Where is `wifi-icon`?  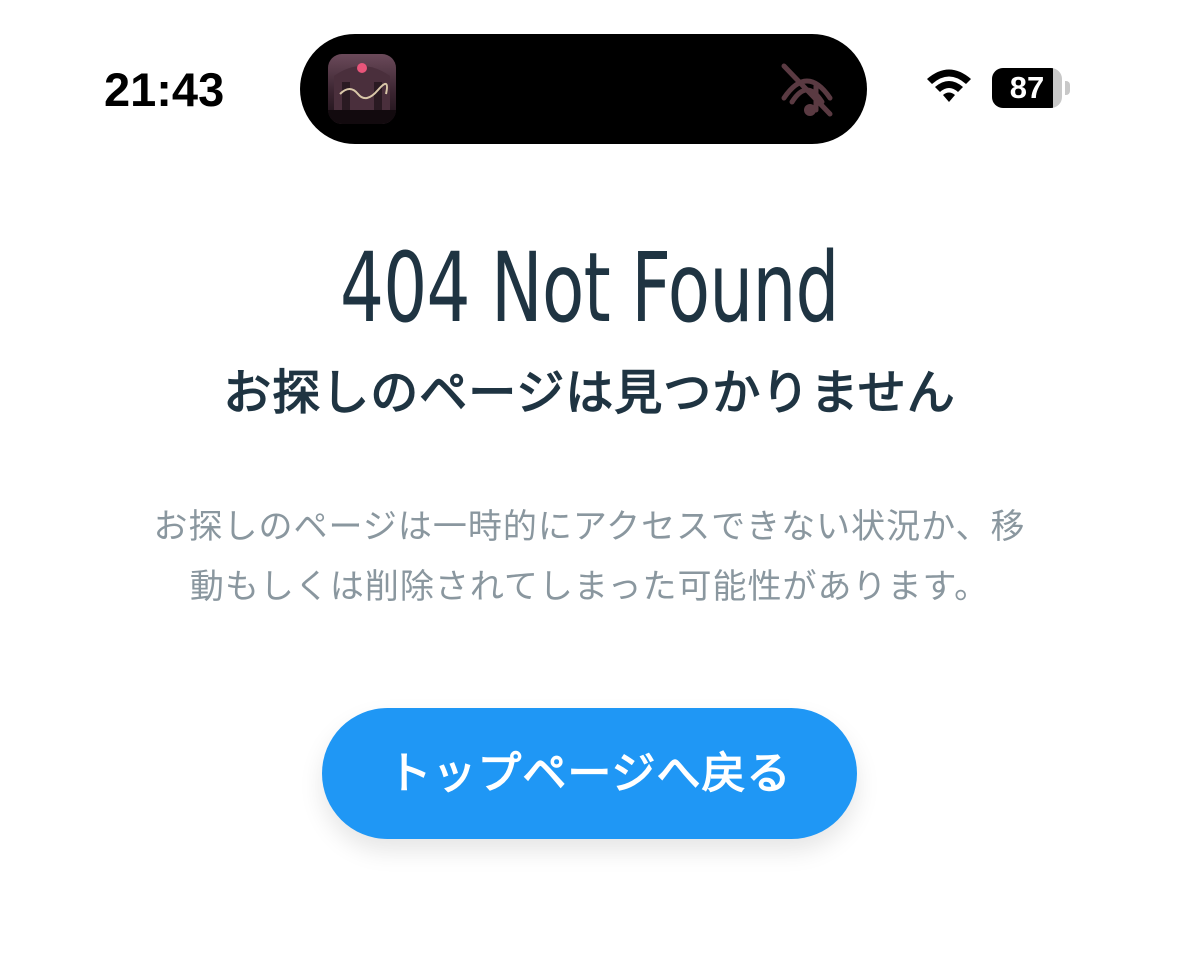
wifi-icon is located at coordinates (949, 86).